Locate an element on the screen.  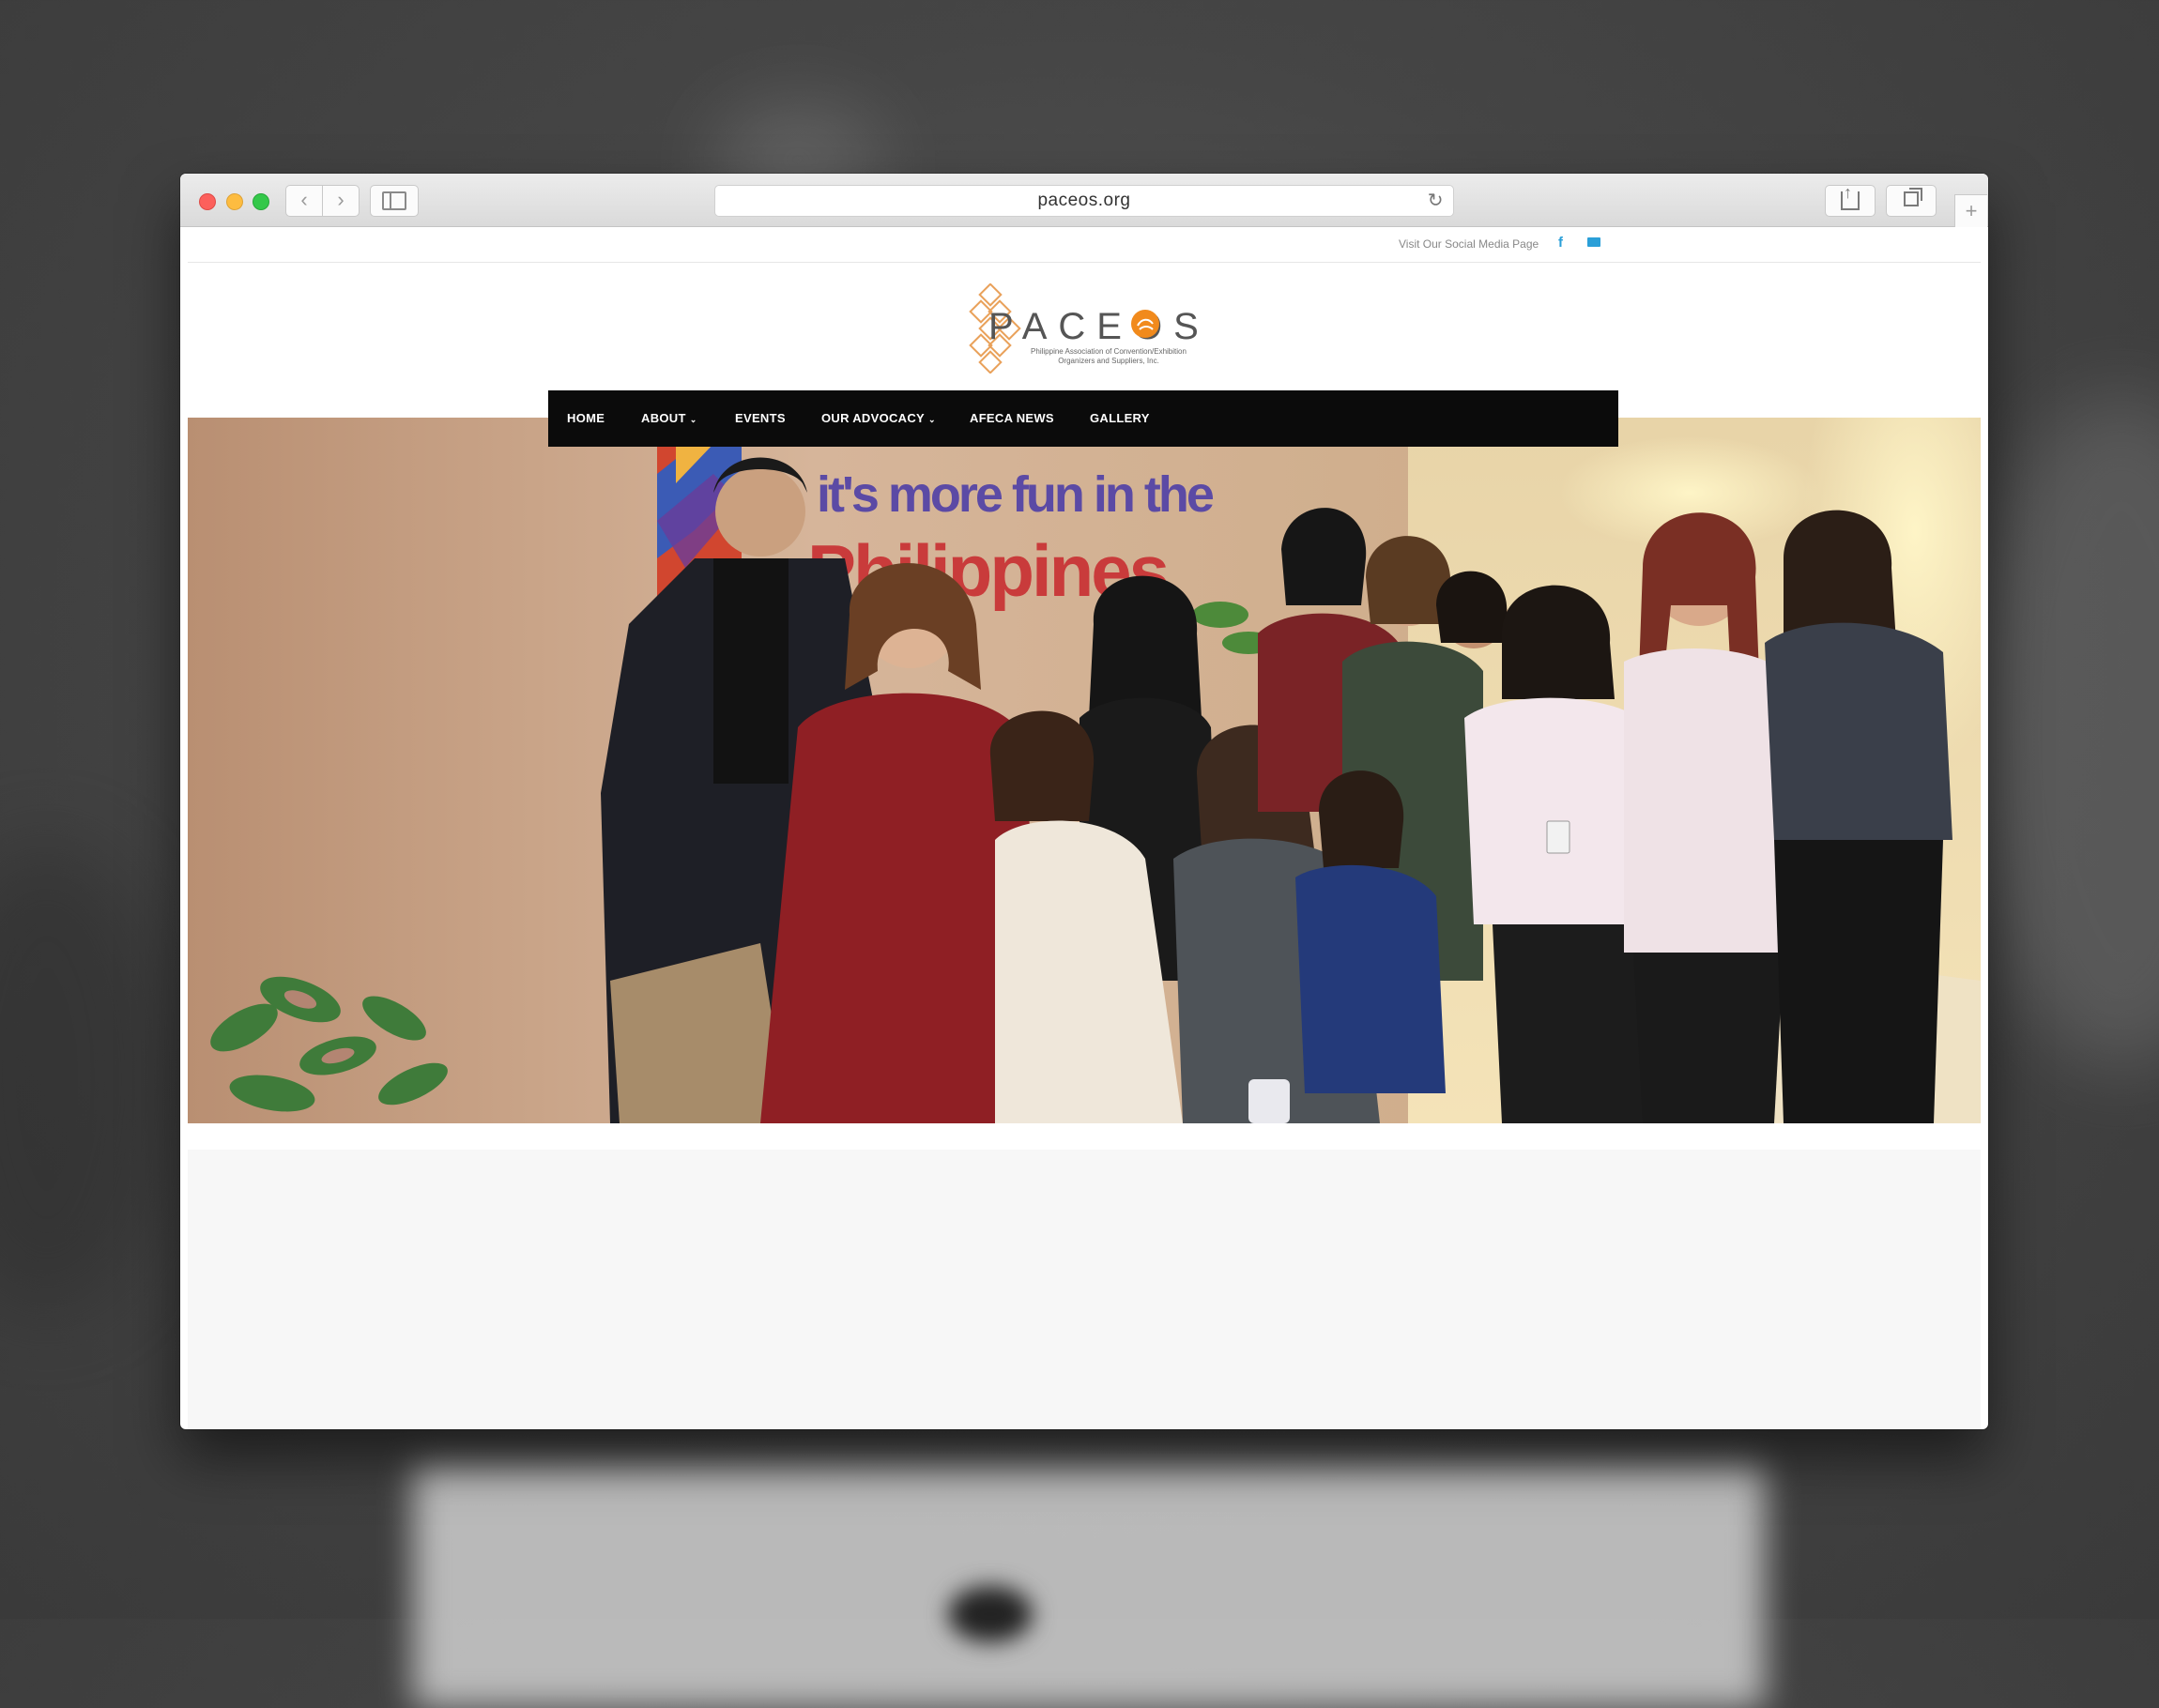
chevron-right-icon: › is located at coordinates (341, 200).